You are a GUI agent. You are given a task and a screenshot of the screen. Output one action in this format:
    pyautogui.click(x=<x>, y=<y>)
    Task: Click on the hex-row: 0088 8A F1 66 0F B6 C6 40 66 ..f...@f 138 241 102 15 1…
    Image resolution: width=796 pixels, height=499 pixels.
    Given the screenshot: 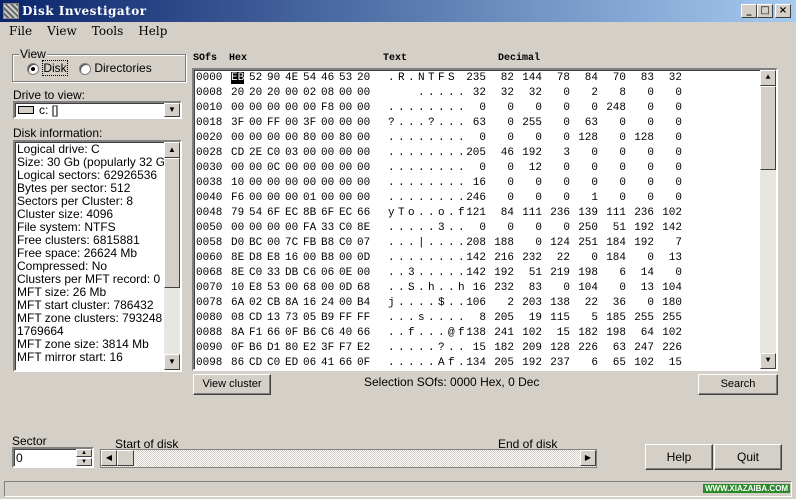 What is the action you would take?
    pyautogui.click(x=476, y=334)
    